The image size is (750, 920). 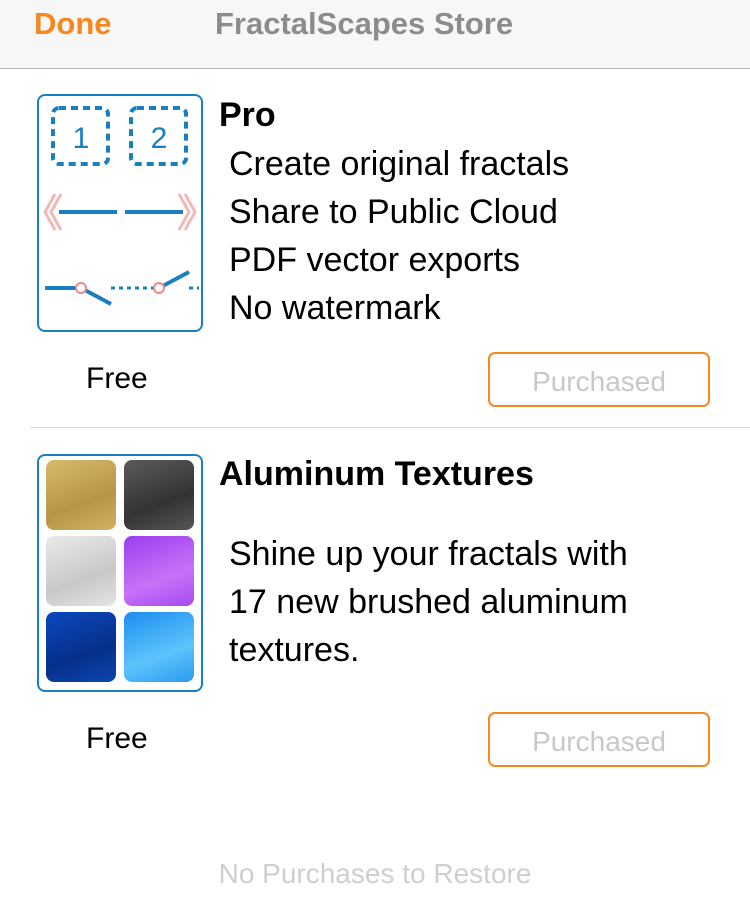 What do you see at coordinates (247, 115) in the screenshot?
I see `product-title: Pro` at bounding box center [247, 115].